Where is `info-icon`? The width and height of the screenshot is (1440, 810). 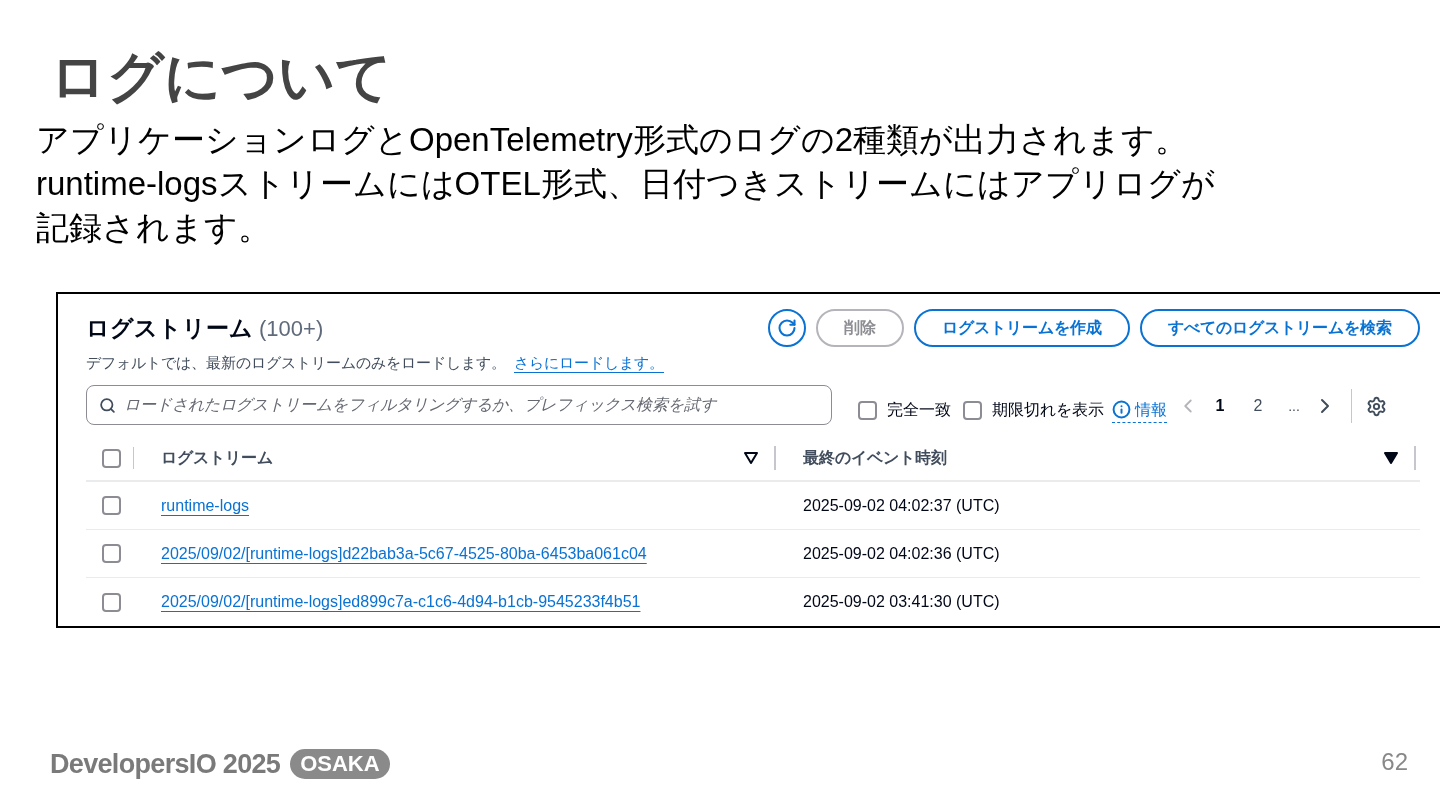
info-icon is located at coordinates (1121, 409).